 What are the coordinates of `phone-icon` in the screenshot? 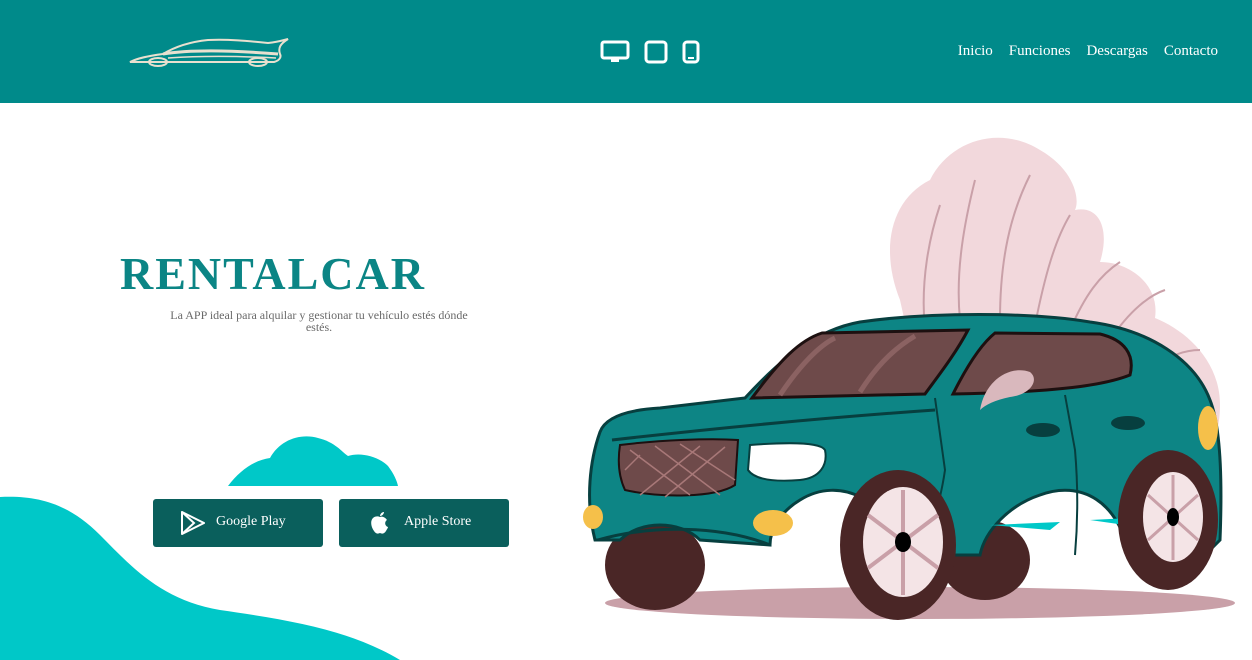 It's located at (691, 52).